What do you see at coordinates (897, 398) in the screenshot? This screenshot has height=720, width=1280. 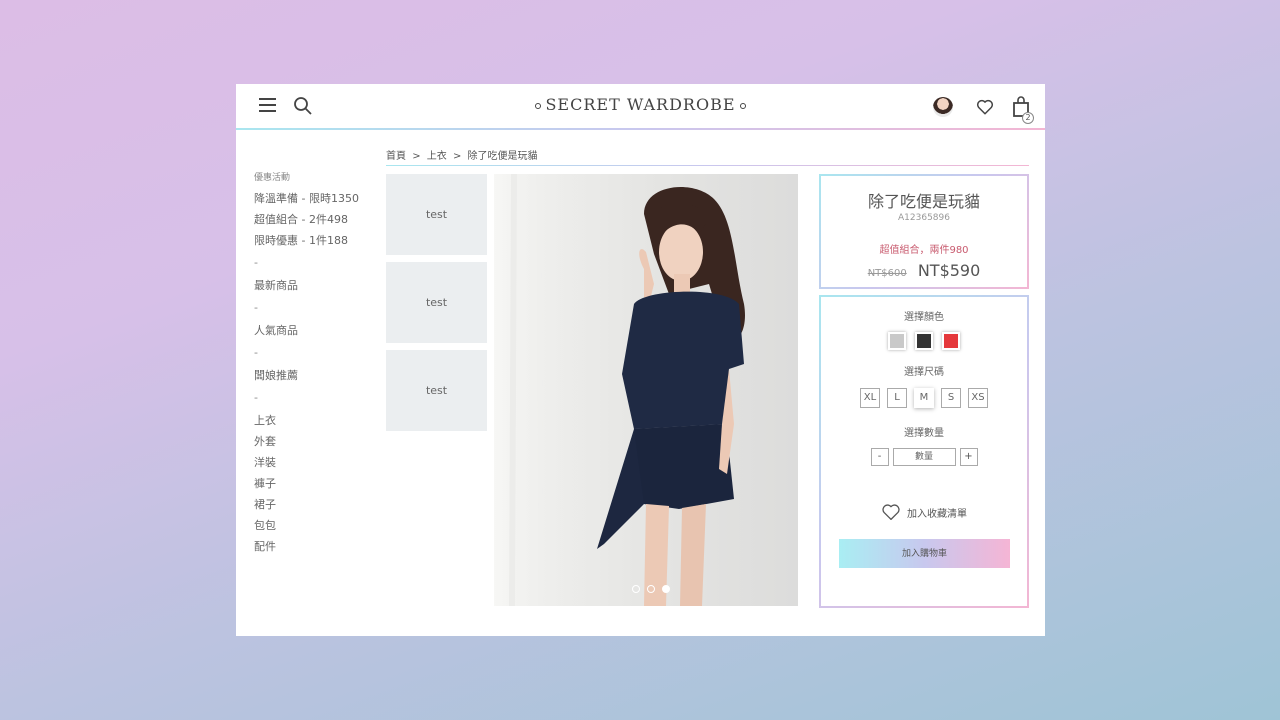 I see `size-option-l: L` at bounding box center [897, 398].